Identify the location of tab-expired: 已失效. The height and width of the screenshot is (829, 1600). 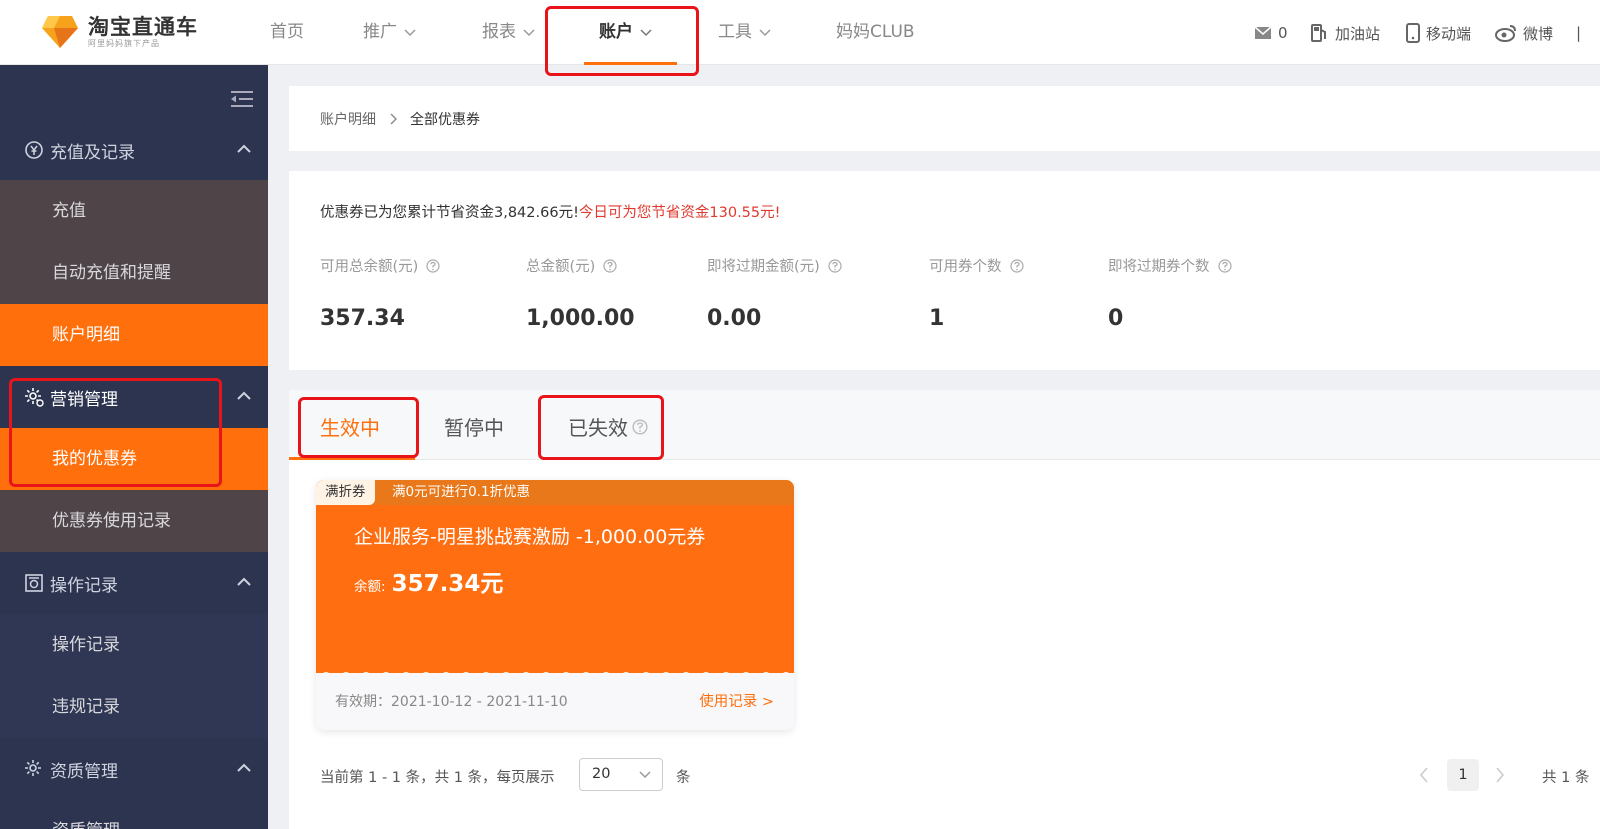
(608, 426).